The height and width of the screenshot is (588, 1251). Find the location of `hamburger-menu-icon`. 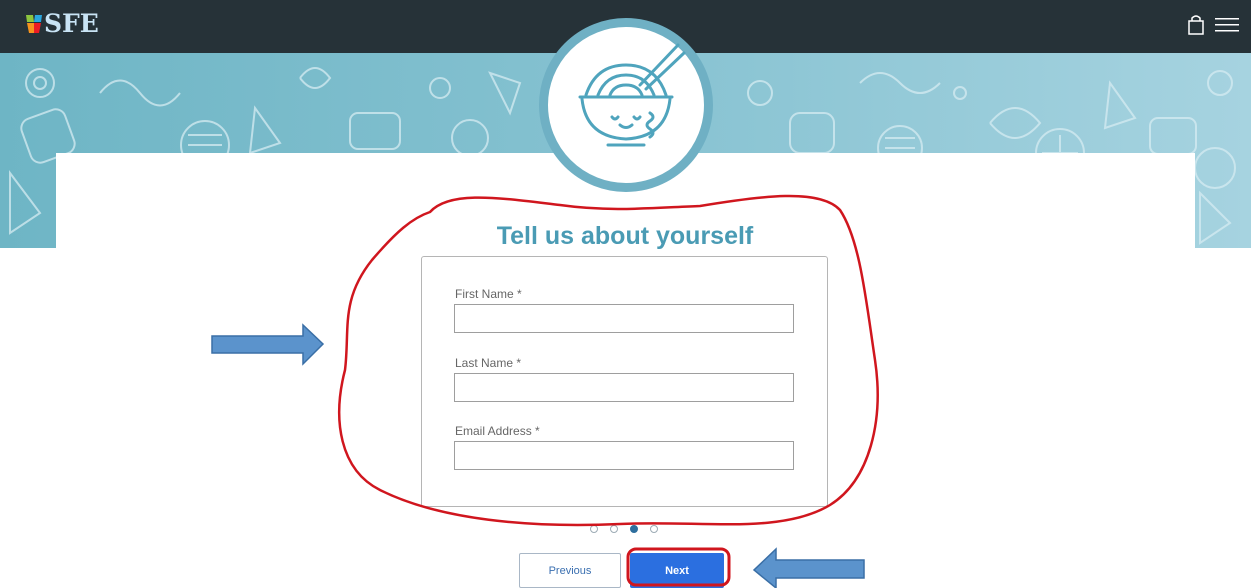

hamburger-menu-icon is located at coordinates (1227, 27).